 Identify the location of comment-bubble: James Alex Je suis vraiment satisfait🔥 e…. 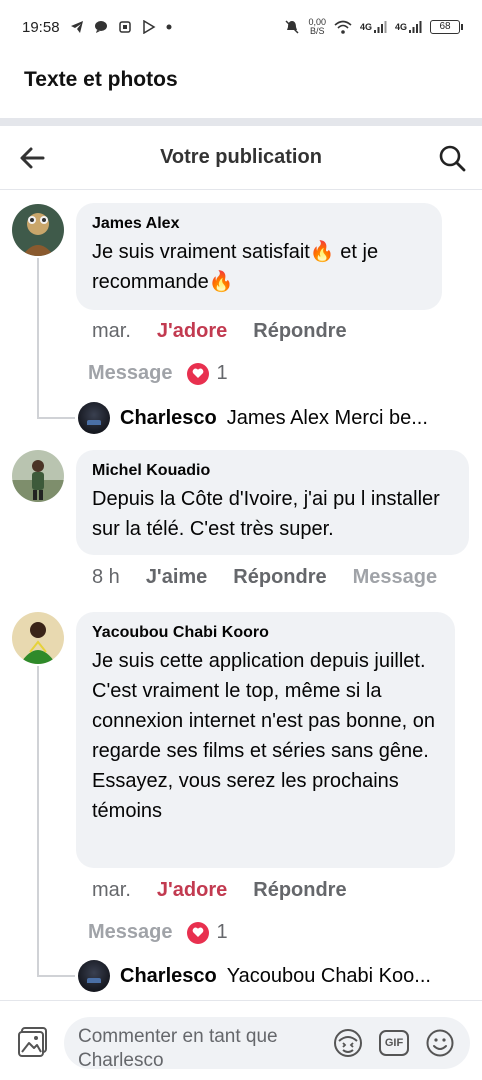
(259, 256).